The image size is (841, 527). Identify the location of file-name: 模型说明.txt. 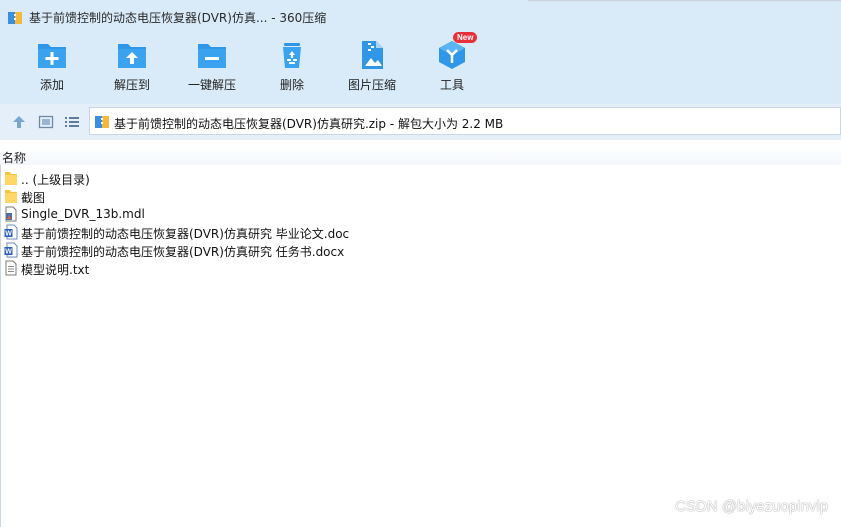
(55, 270).